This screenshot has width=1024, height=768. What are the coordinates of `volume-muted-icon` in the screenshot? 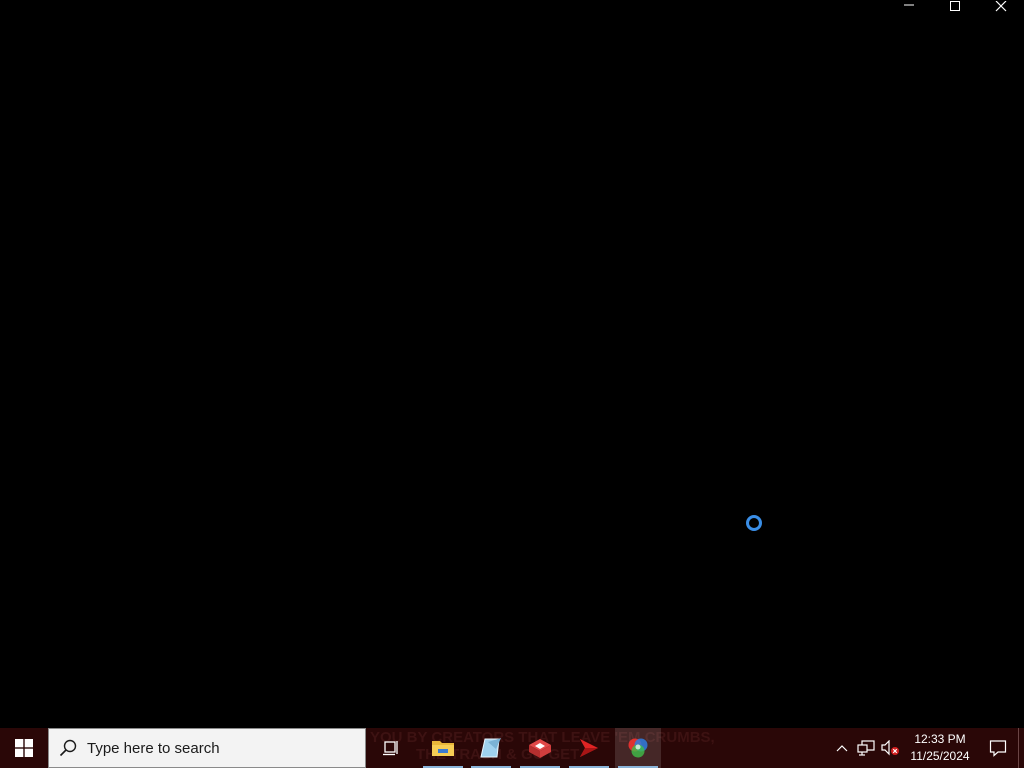 It's located at (890, 748).